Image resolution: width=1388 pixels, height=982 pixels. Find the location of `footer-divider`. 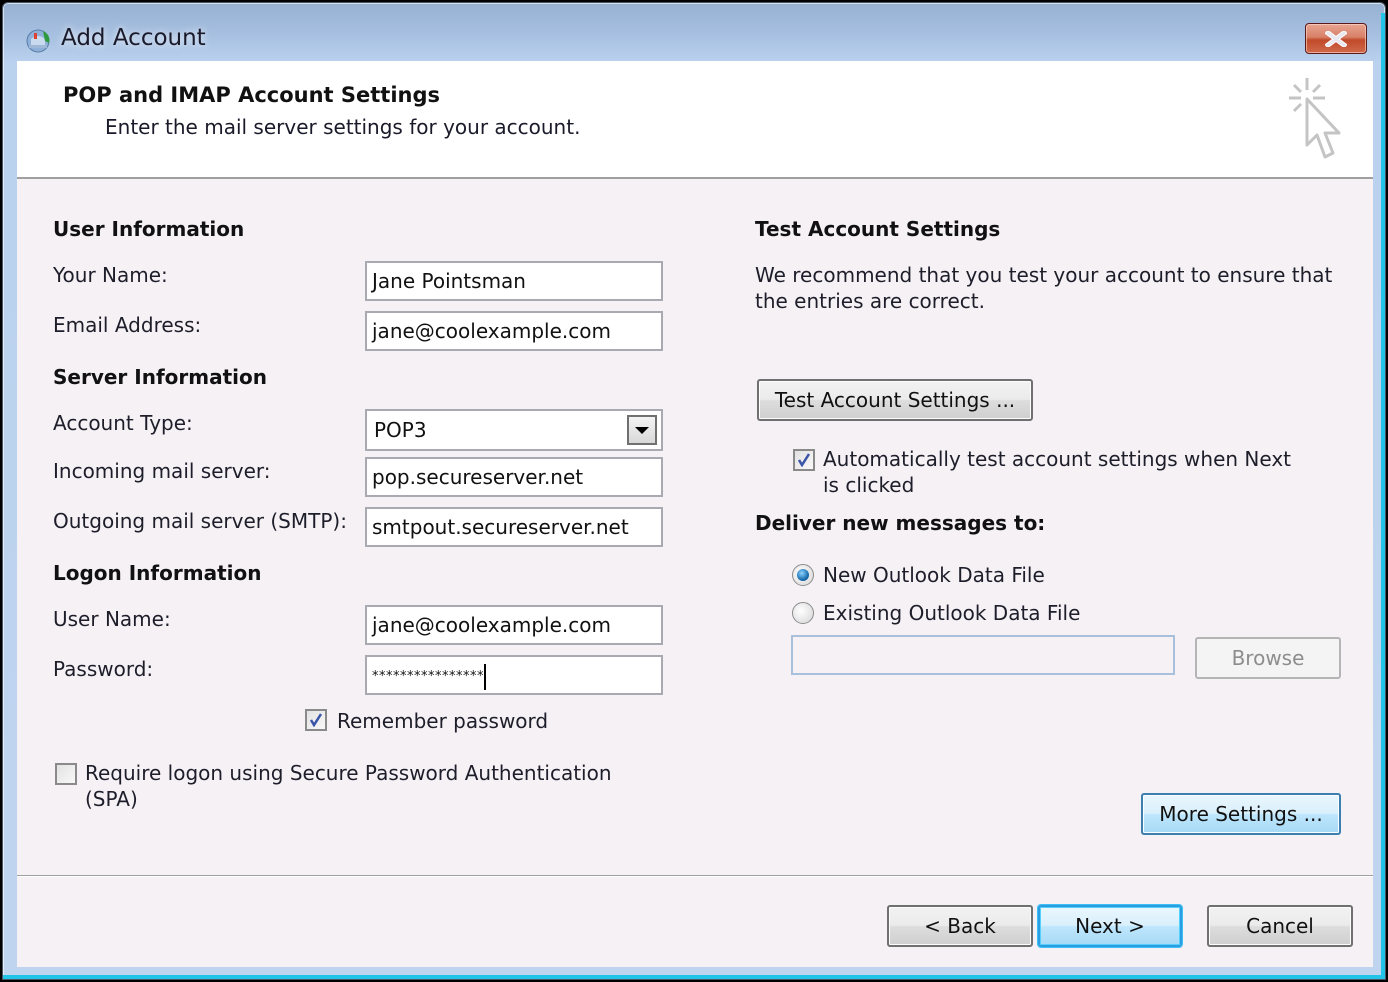

footer-divider is located at coordinates (695, 876).